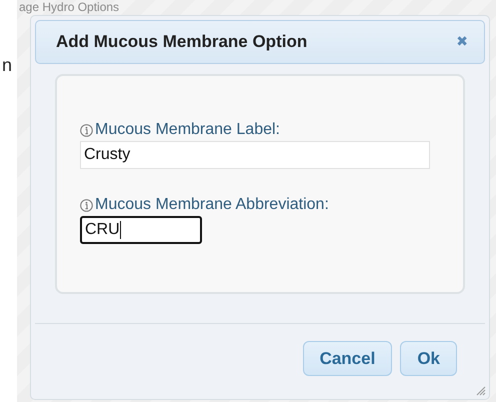  I want to click on resize-grip-icon, so click(481, 391).